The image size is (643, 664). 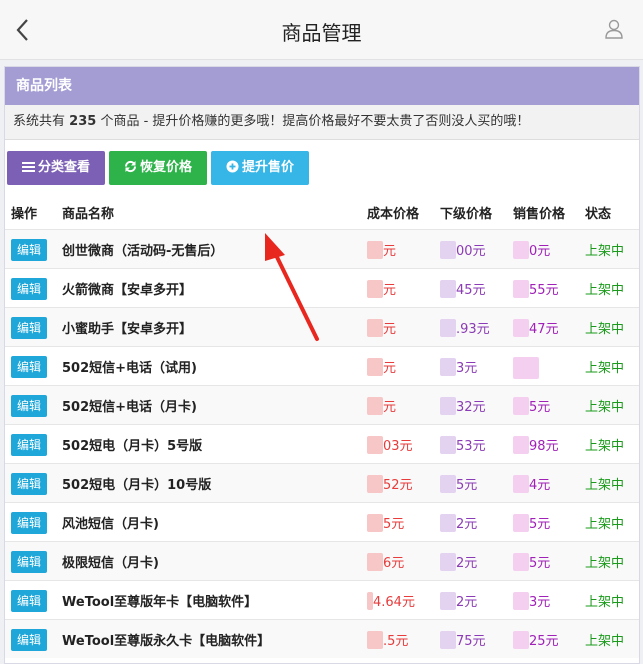 What do you see at coordinates (28, 167) in the screenshot?
I see `list-icon` at bounding box center [28, 167].